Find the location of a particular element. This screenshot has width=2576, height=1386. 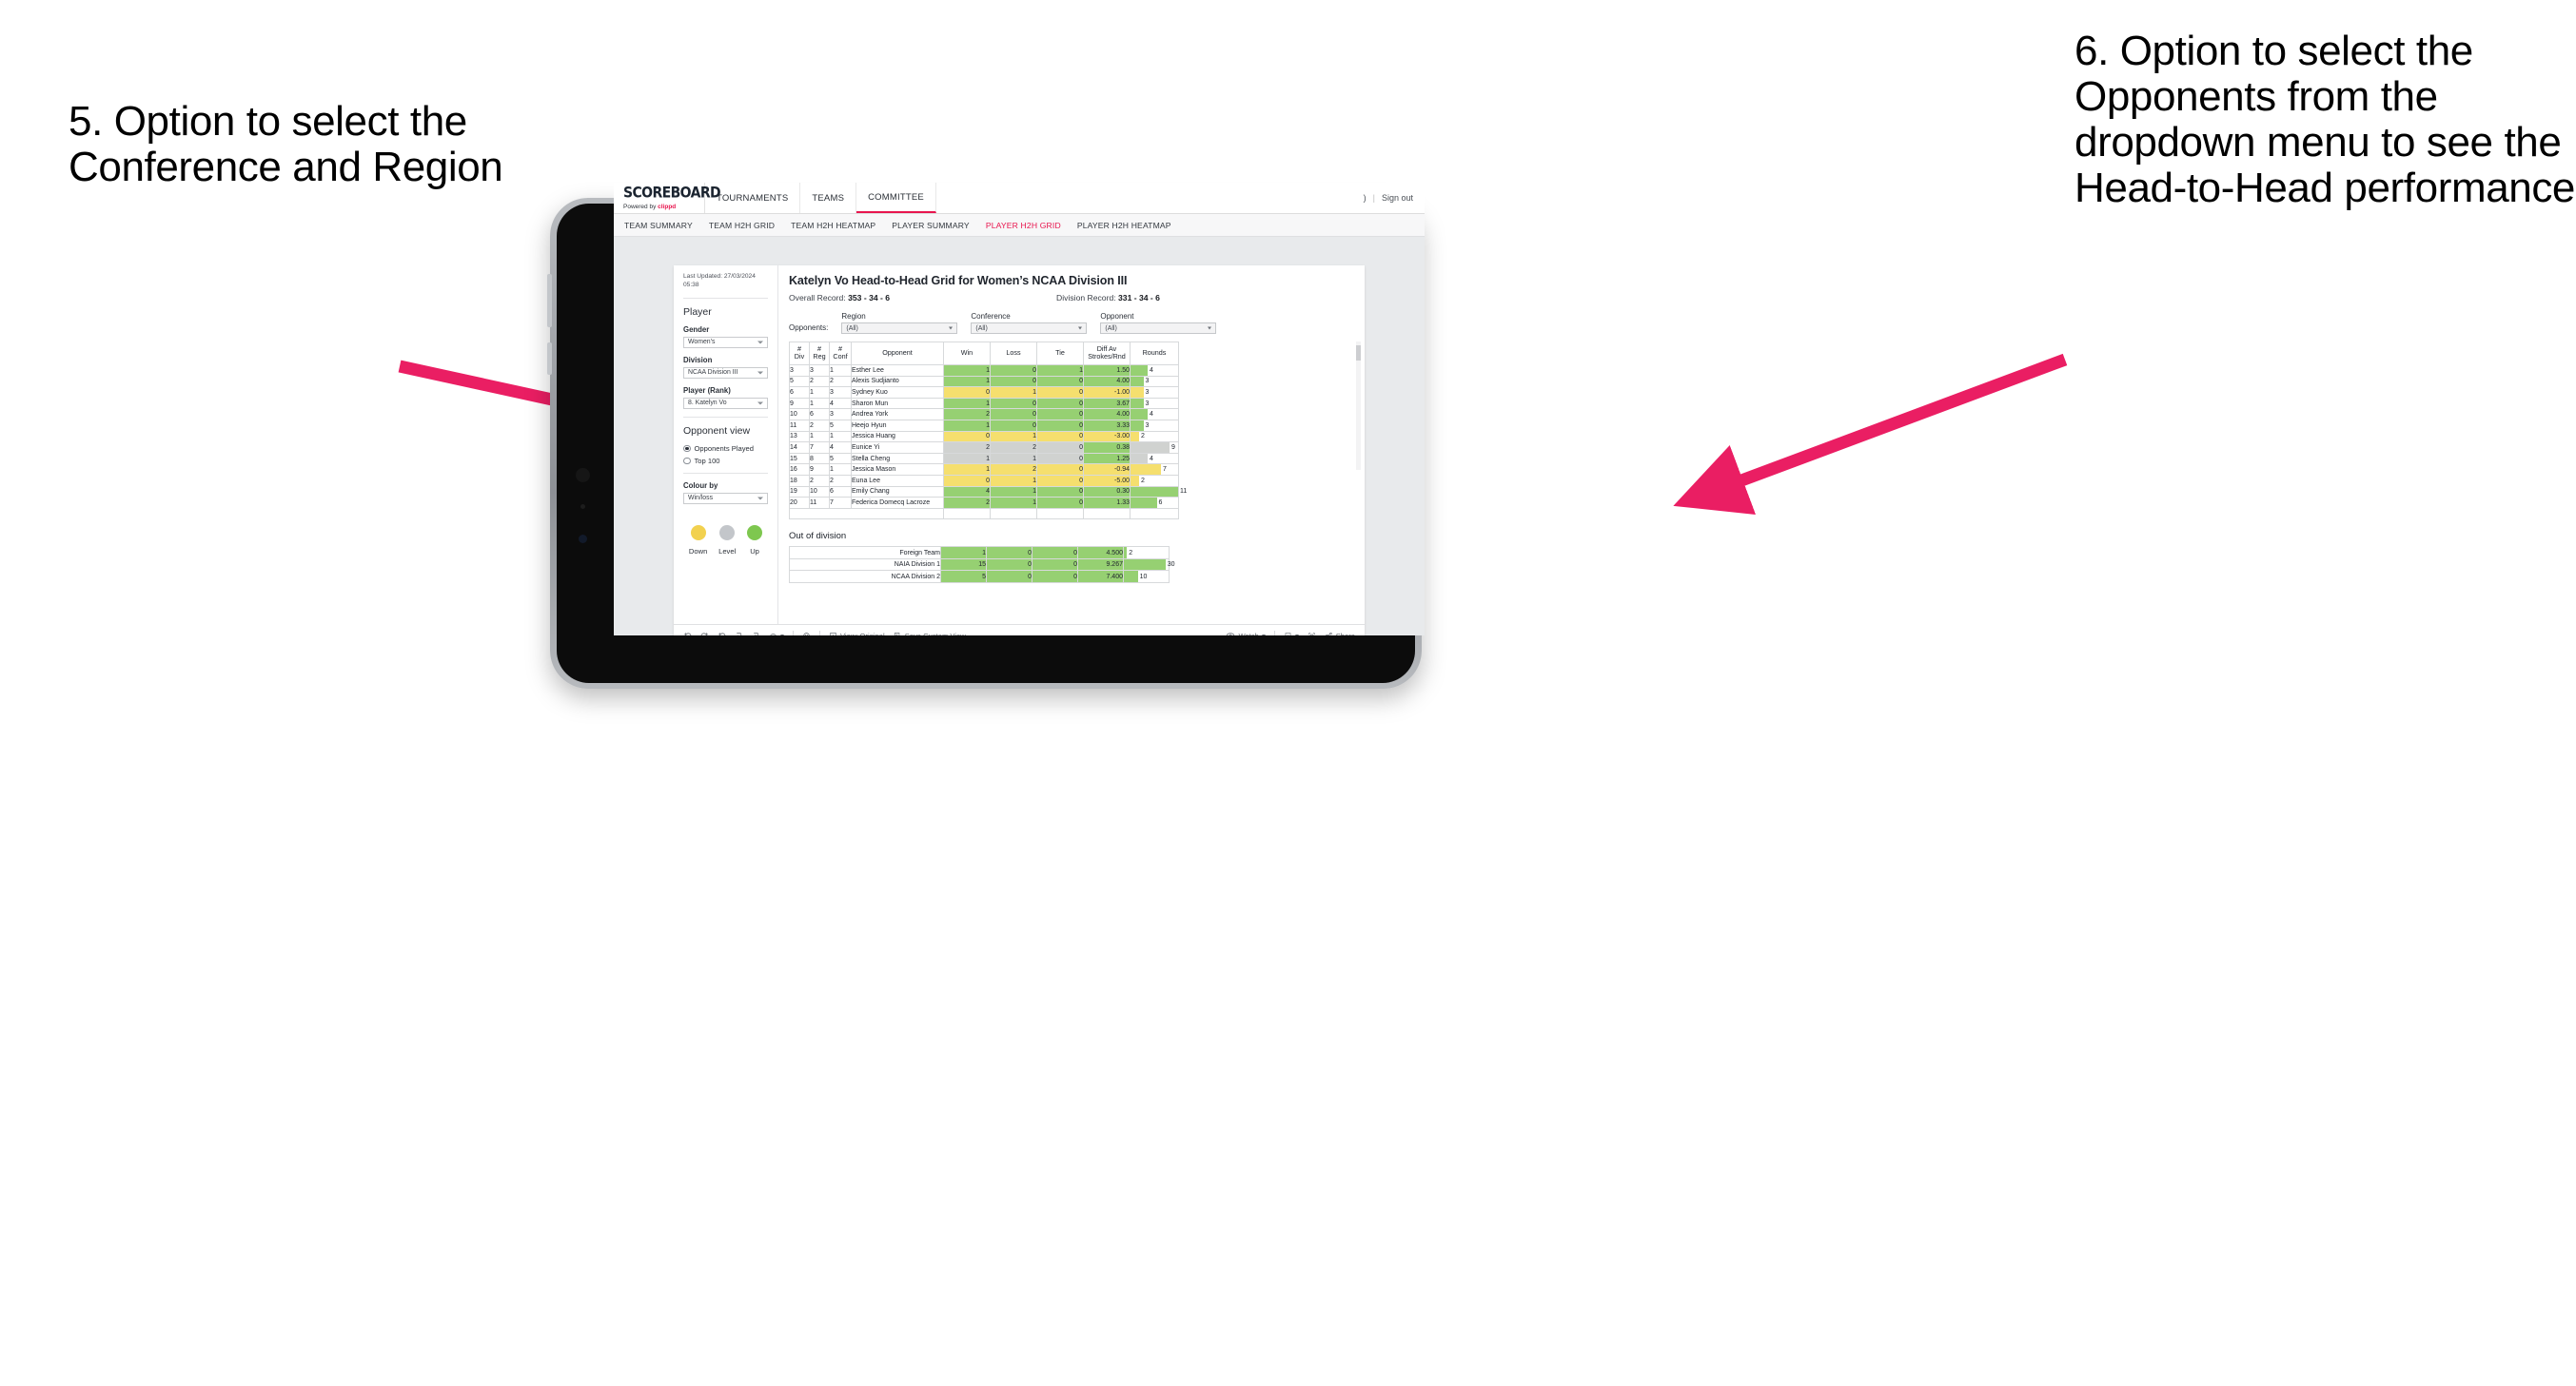

cell-loss: 2 is located at coordinates (1013, 469).